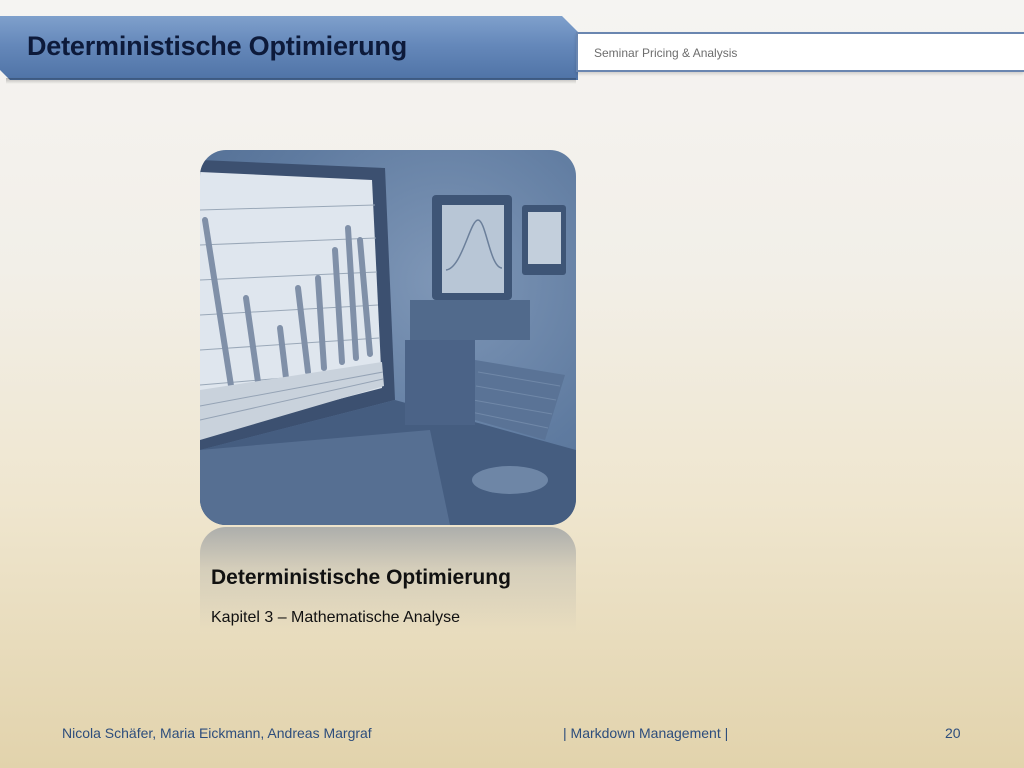  I want to click on mouse, so click(510, 480).